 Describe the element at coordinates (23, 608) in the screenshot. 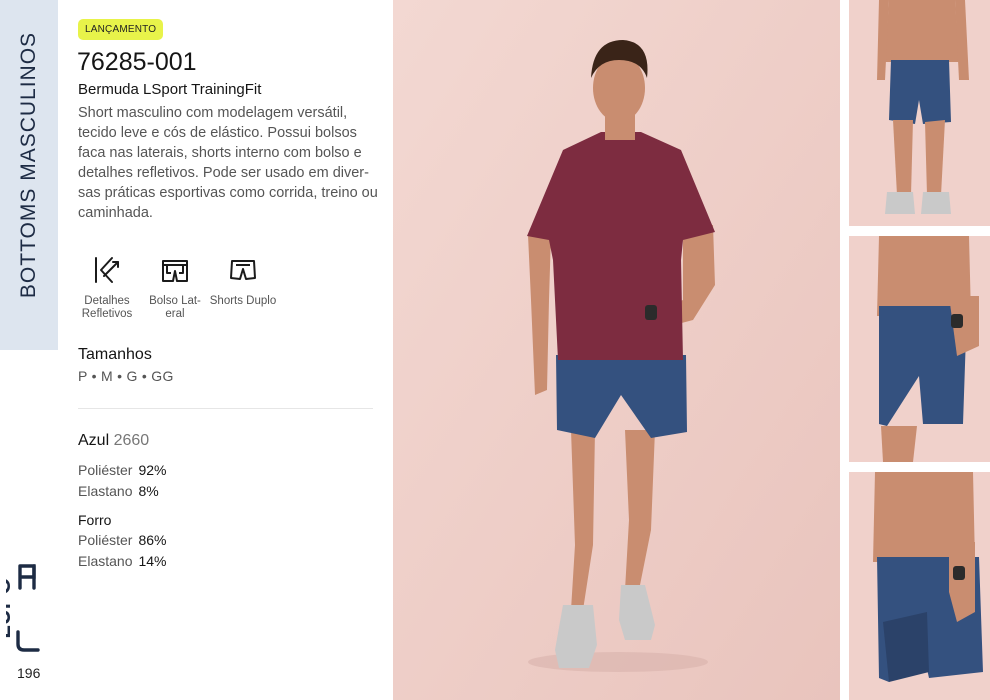

I see `lupo-logo: LUPO` at that location.